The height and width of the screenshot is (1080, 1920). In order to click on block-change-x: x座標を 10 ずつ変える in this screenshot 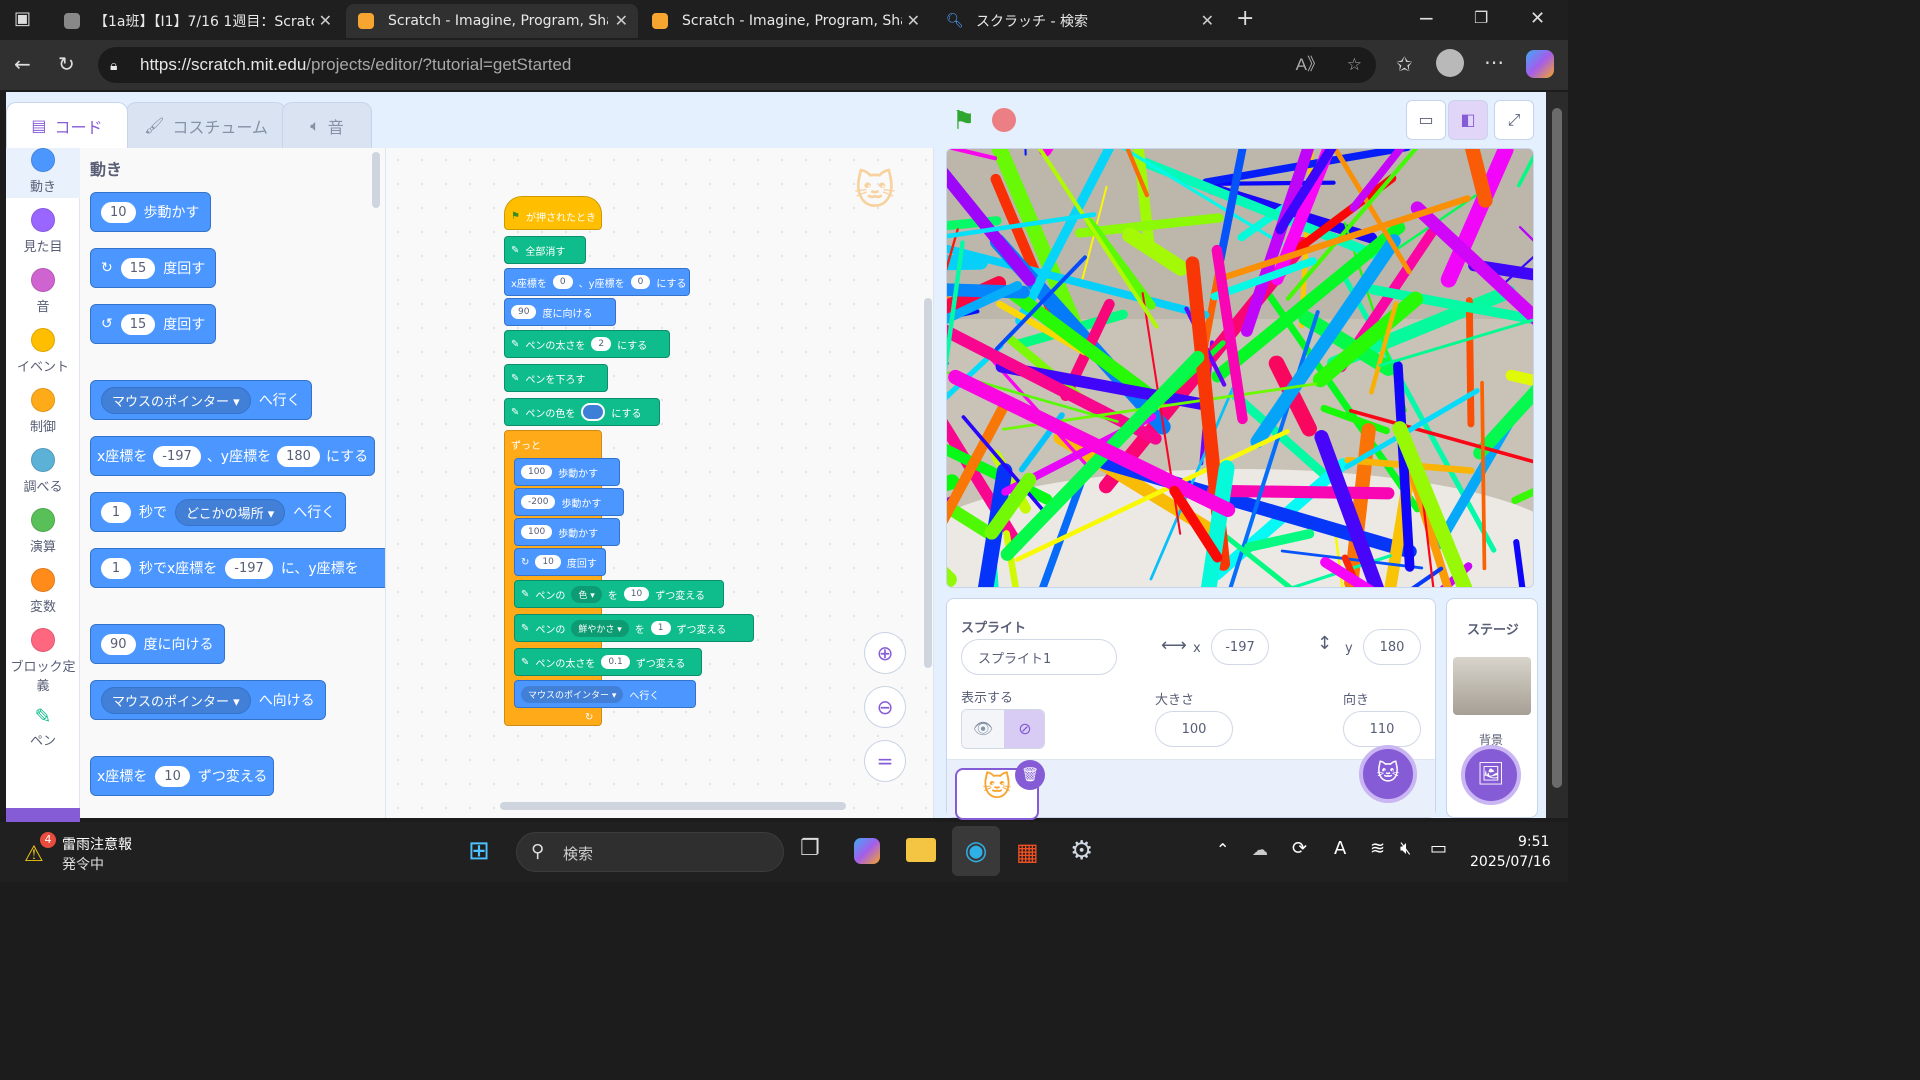, I will do `click(182, 776)`.